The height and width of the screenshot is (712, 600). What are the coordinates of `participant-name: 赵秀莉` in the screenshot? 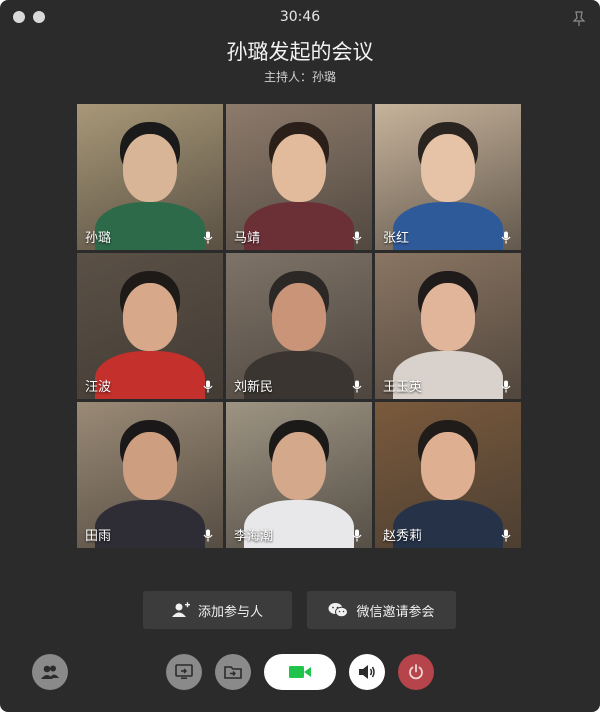 It's located at (403, 536).